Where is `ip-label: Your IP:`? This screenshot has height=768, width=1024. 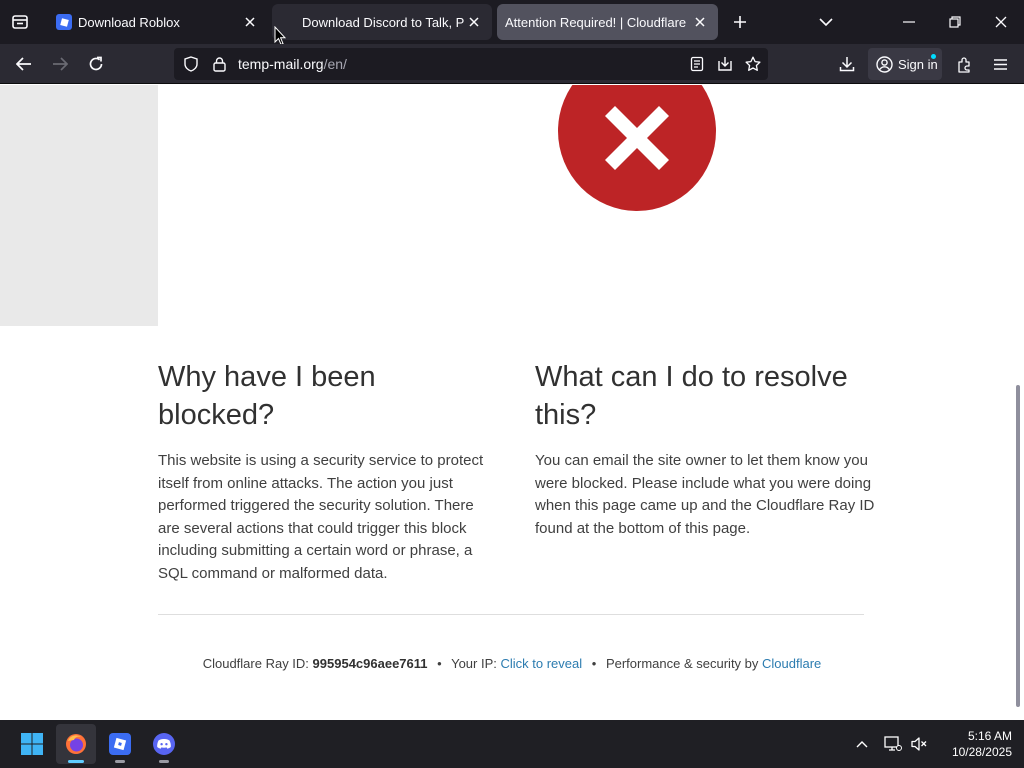
ip-label: Your IP: is located at coordinates (474, 663).